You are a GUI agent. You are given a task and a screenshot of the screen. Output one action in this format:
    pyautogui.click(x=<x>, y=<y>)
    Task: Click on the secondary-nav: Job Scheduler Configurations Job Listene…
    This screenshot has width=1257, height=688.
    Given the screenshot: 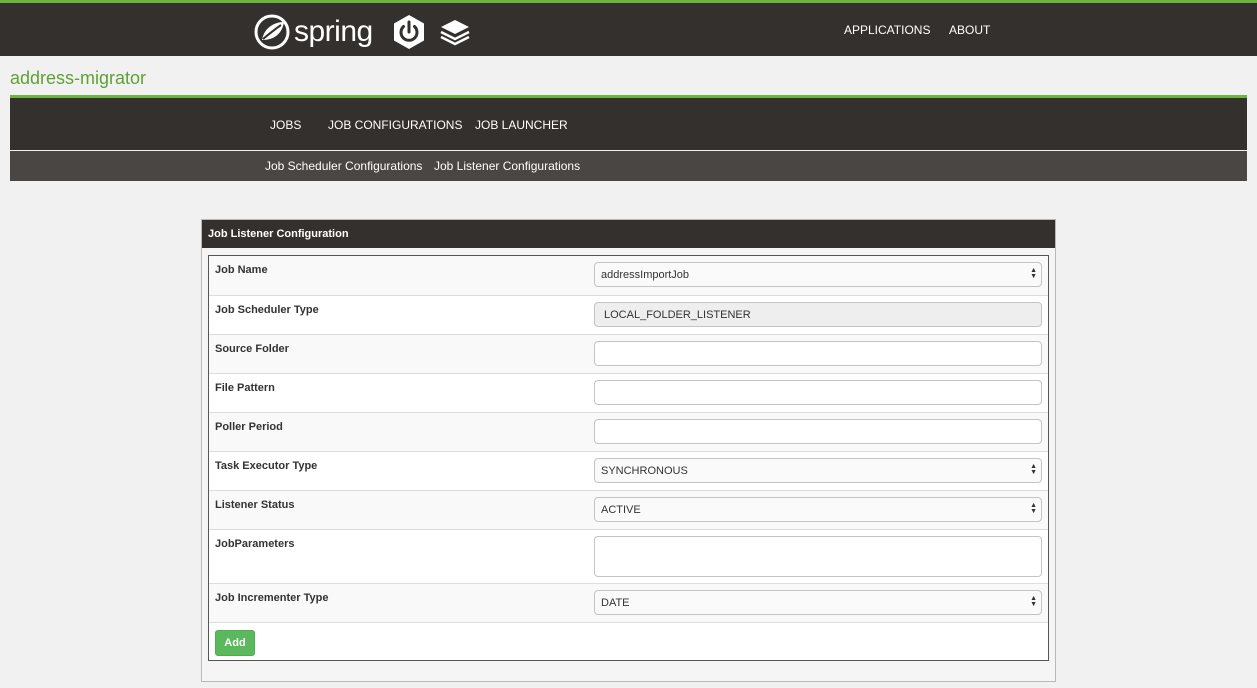 What is the action you would take?
    pyautogui.click(x=628, y=166)
    